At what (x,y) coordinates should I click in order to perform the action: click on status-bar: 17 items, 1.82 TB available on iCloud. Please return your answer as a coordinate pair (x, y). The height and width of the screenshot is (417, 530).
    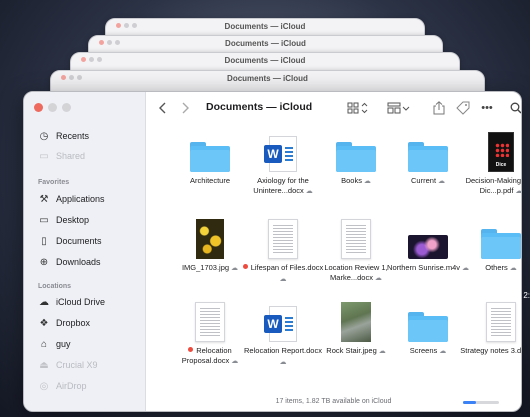
    Looking at the image, I should click on (333, 402).